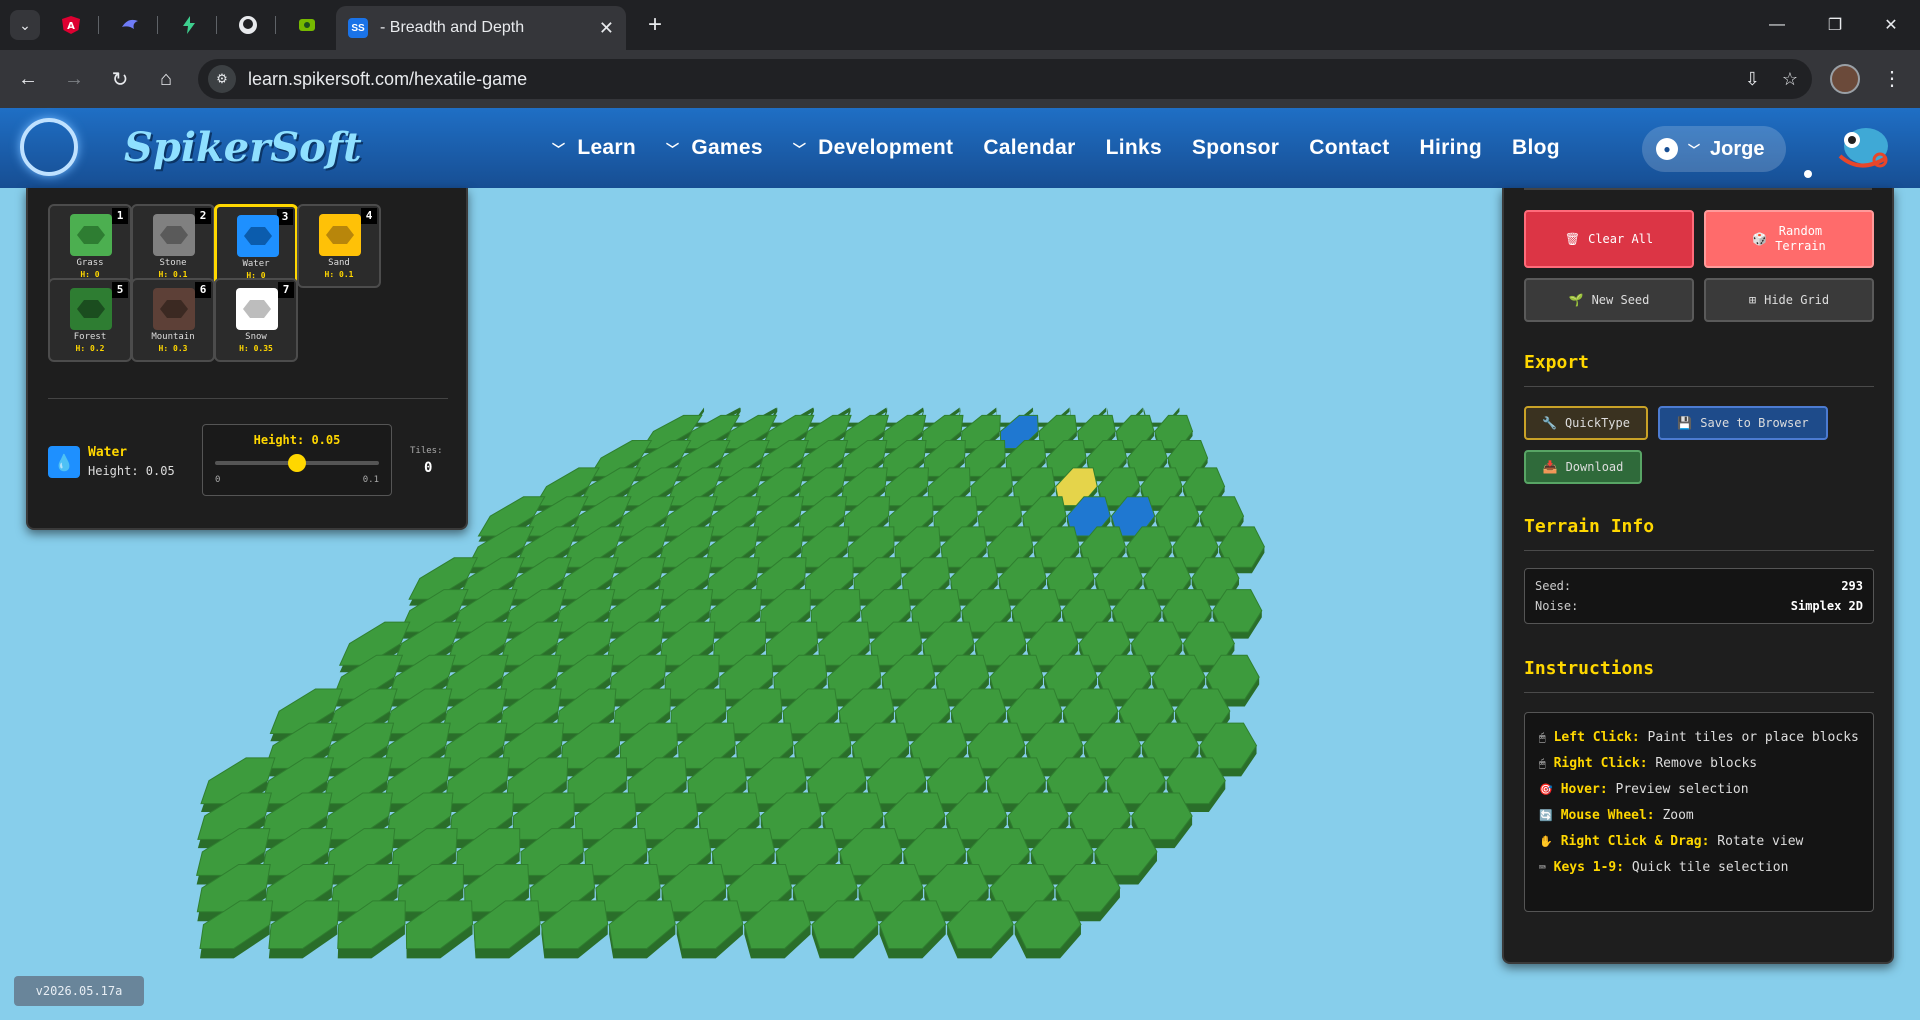  What do you see at coordinates (1235, 148) in the screenshot?
I see `nav-item-sponsor: Sponsor` at bounding box center [1235, 148].